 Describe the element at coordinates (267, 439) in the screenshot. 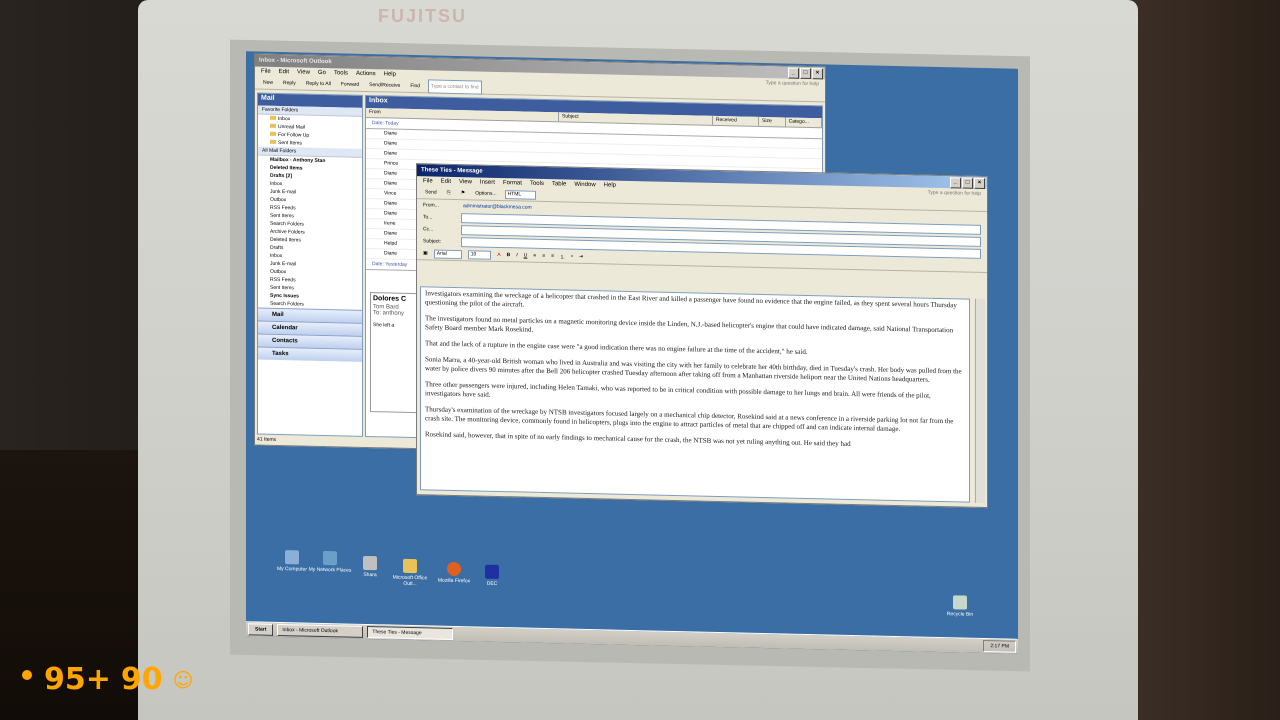

I see `status-bar: 41 Items` at that location.